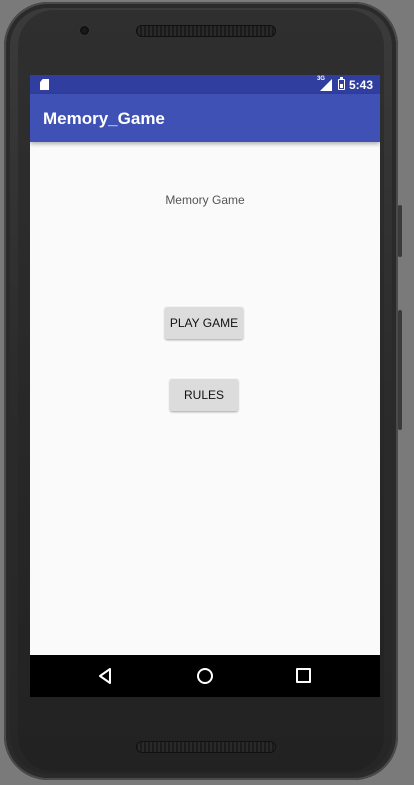  What do you see at coordinates (205, 200) in the screenshot?
I see `page-heading: Memory Game` at bounding box center [205, 200].